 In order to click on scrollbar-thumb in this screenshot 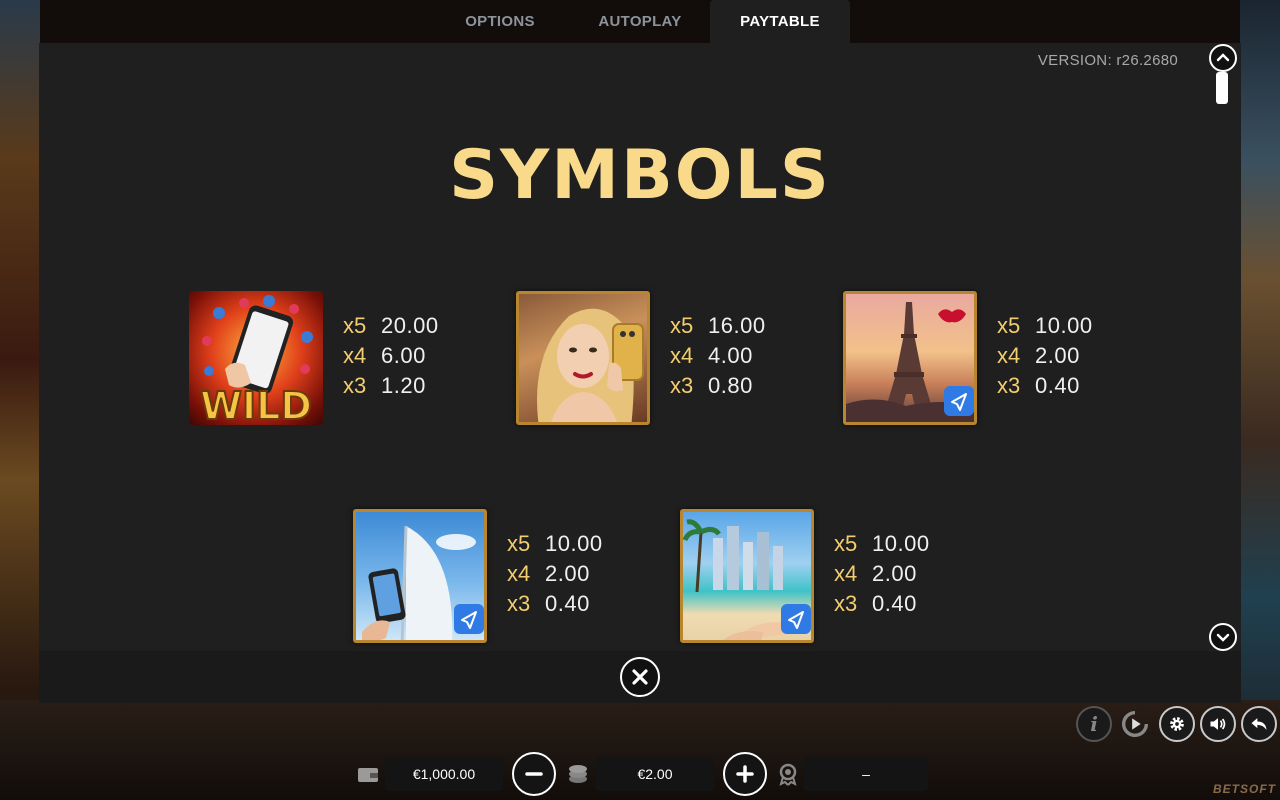, I will do `click(1222, 88)`.